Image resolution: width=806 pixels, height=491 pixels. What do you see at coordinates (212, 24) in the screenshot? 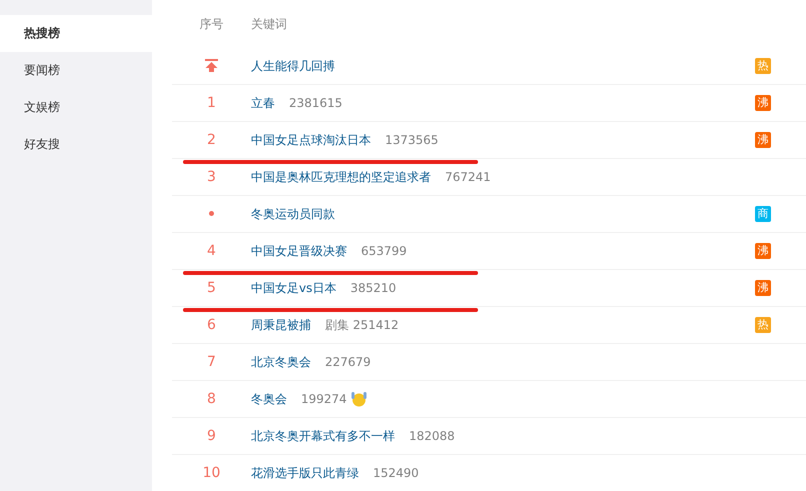
I see `column-header: 序号` at bounding box center [212, 24].